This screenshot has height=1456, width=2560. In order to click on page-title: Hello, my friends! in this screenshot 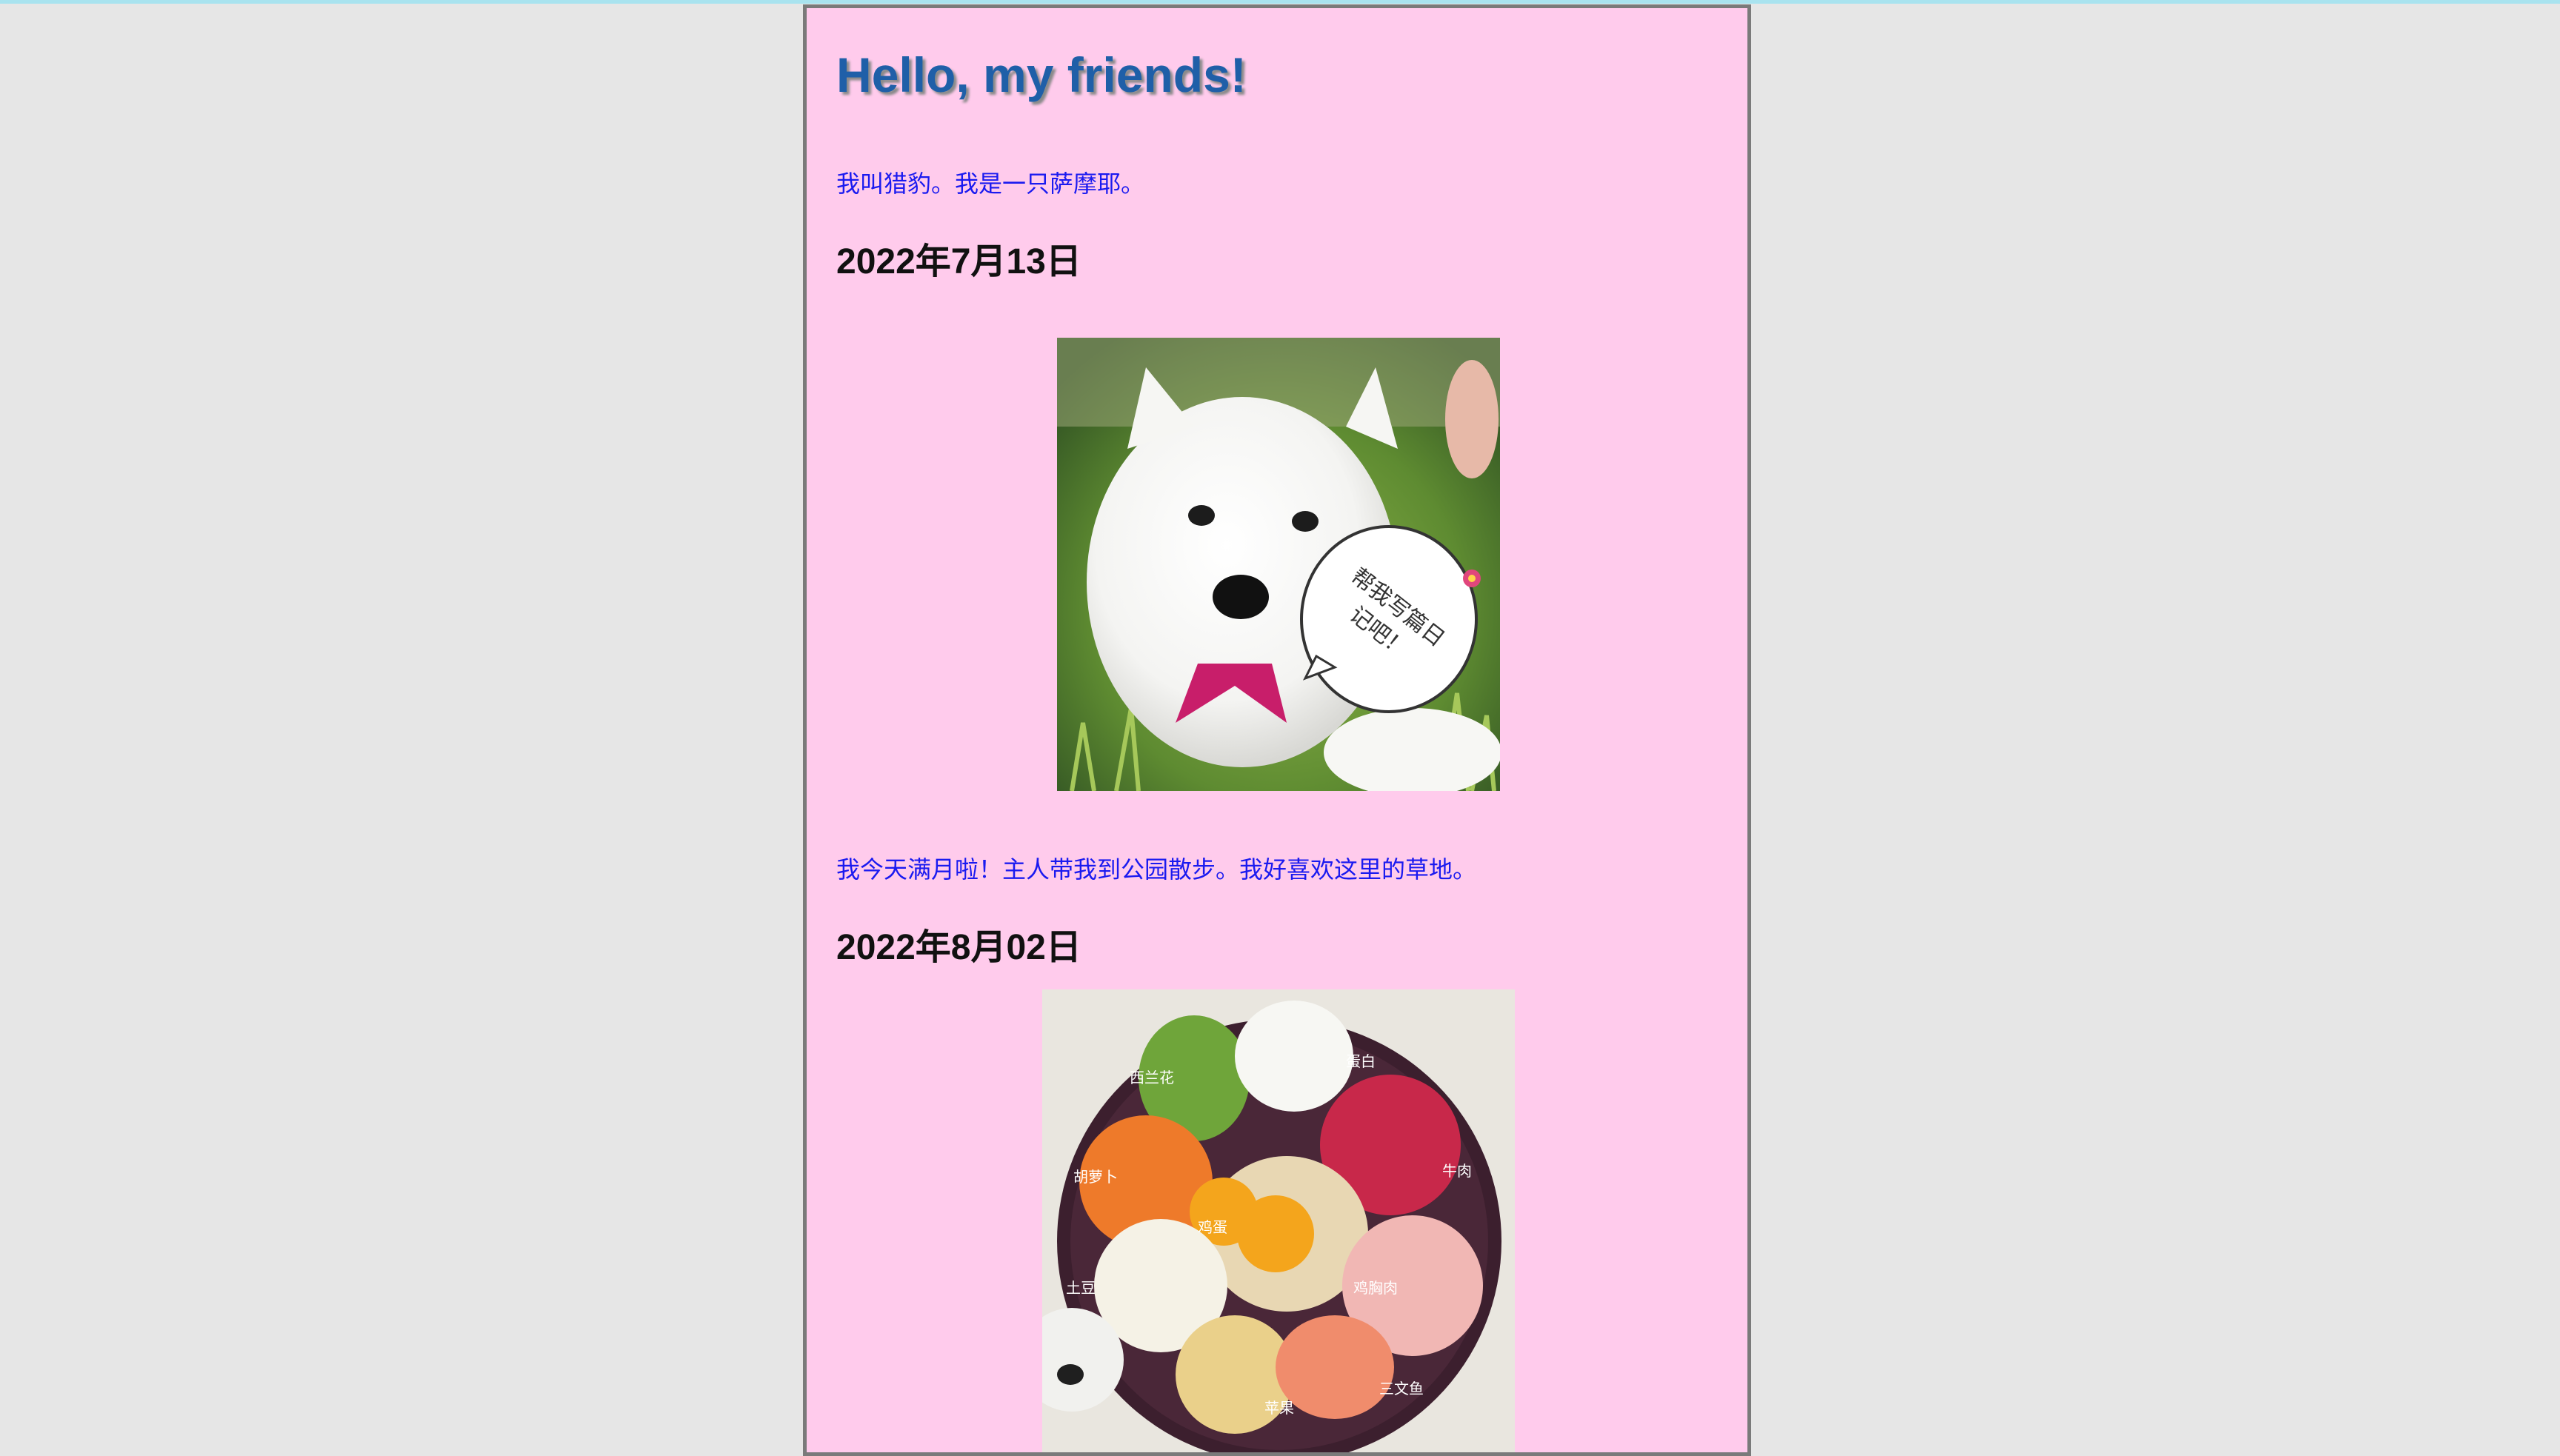, I will do `click(1041, 74)`.